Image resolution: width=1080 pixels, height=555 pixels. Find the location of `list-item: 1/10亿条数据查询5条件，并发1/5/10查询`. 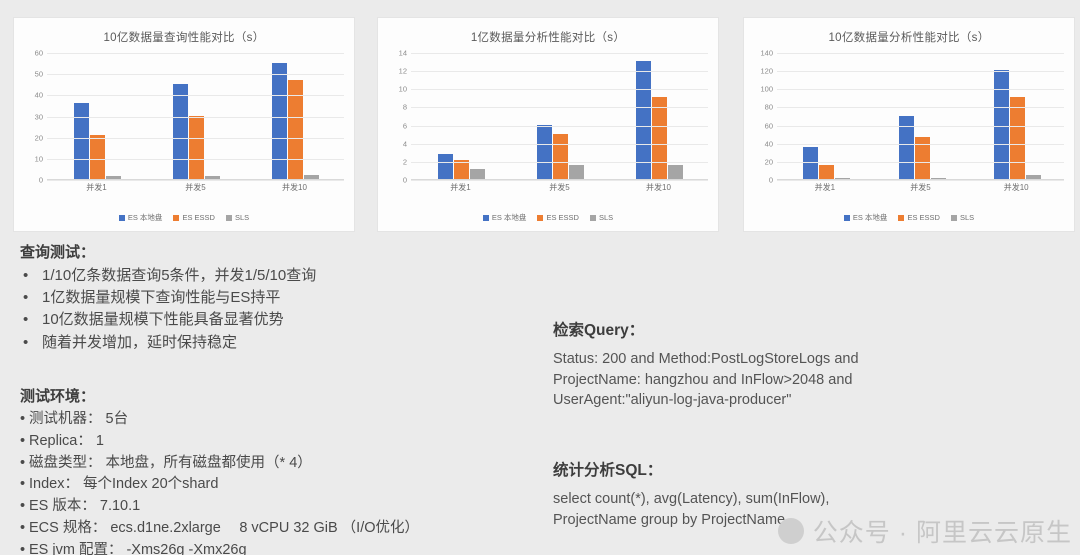

list-item: 1/10亿条数据查询5条件，并发1/5/10查询 is located at coordinates (168, 276).